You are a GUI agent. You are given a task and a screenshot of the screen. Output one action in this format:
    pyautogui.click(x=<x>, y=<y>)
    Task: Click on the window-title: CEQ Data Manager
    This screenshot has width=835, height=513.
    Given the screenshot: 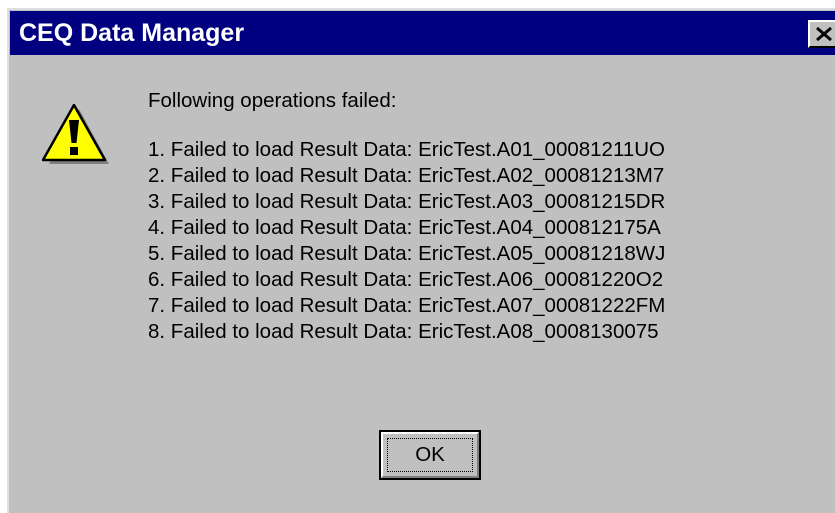 What is the action you would take?
    pyautogui.click(x=132, y=33)
    